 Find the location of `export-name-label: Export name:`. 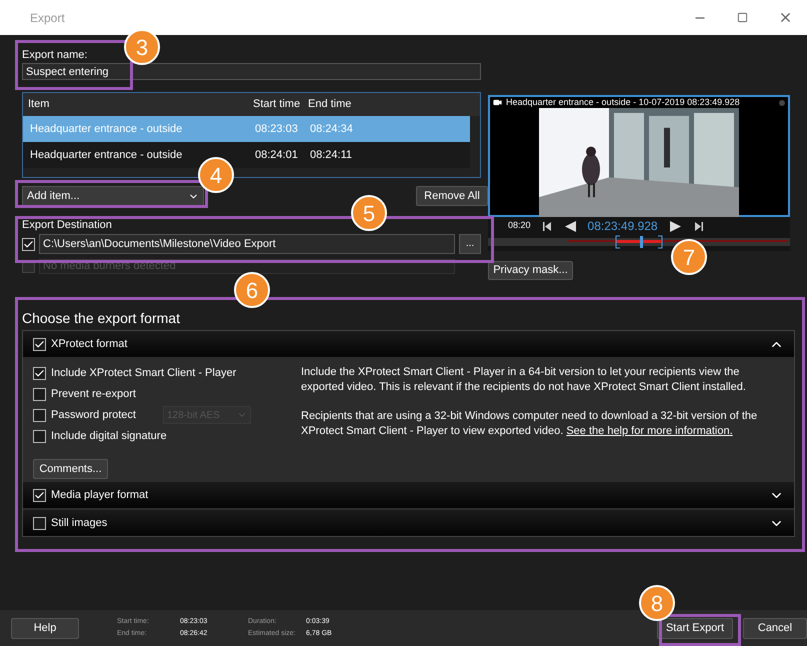

export-name-label: Export name: is located at coordinates (55, 54).